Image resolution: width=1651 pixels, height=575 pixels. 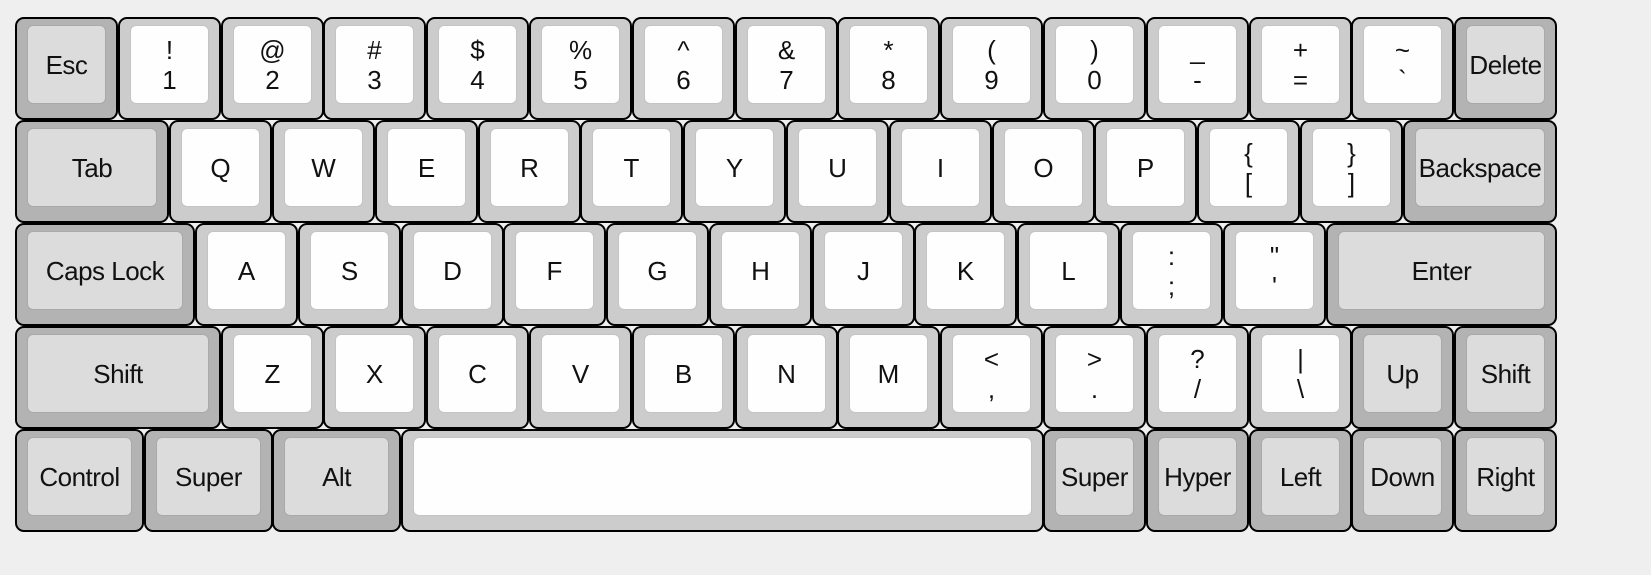 I want to click on key-t: T, so click(x=631, y=171).